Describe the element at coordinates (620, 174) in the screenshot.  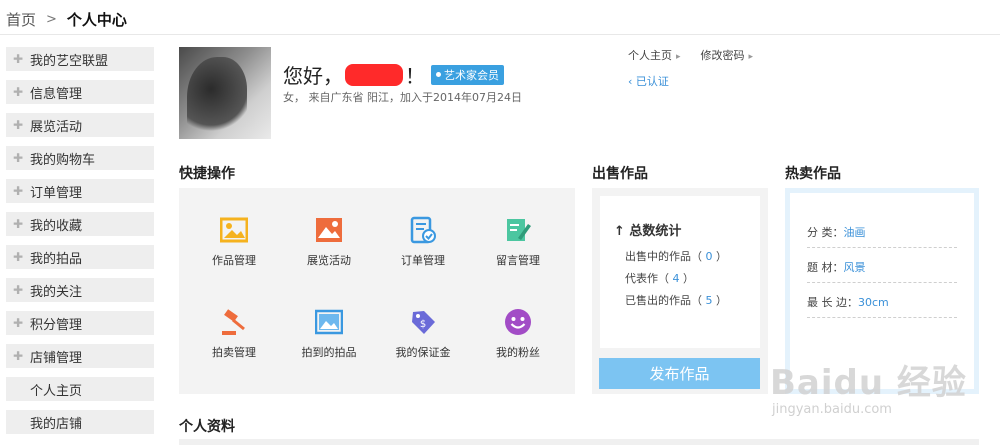
I see `on-sale-title: 出售作品` at that location.